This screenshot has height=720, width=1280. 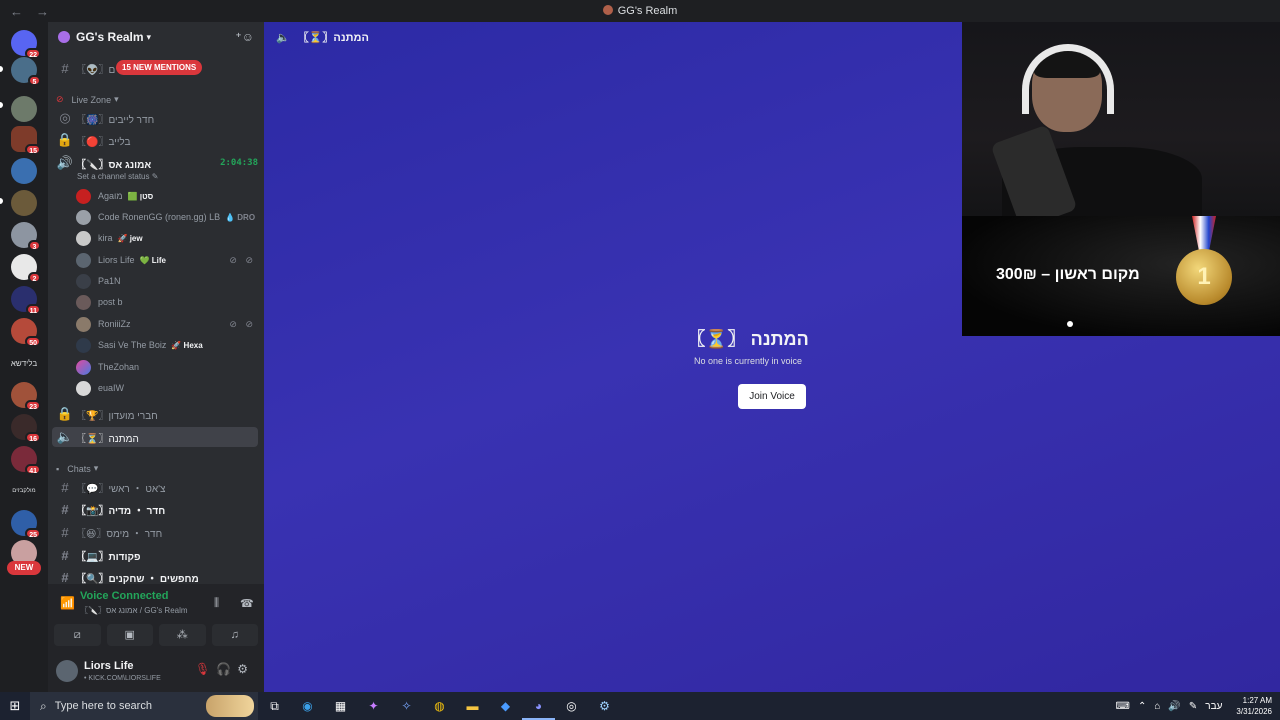 I want to click on new-server-badge: NEW, so click(x=24, y=568).